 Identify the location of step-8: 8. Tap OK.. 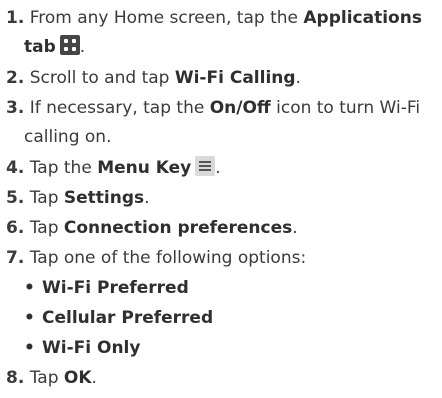
(222, 378).